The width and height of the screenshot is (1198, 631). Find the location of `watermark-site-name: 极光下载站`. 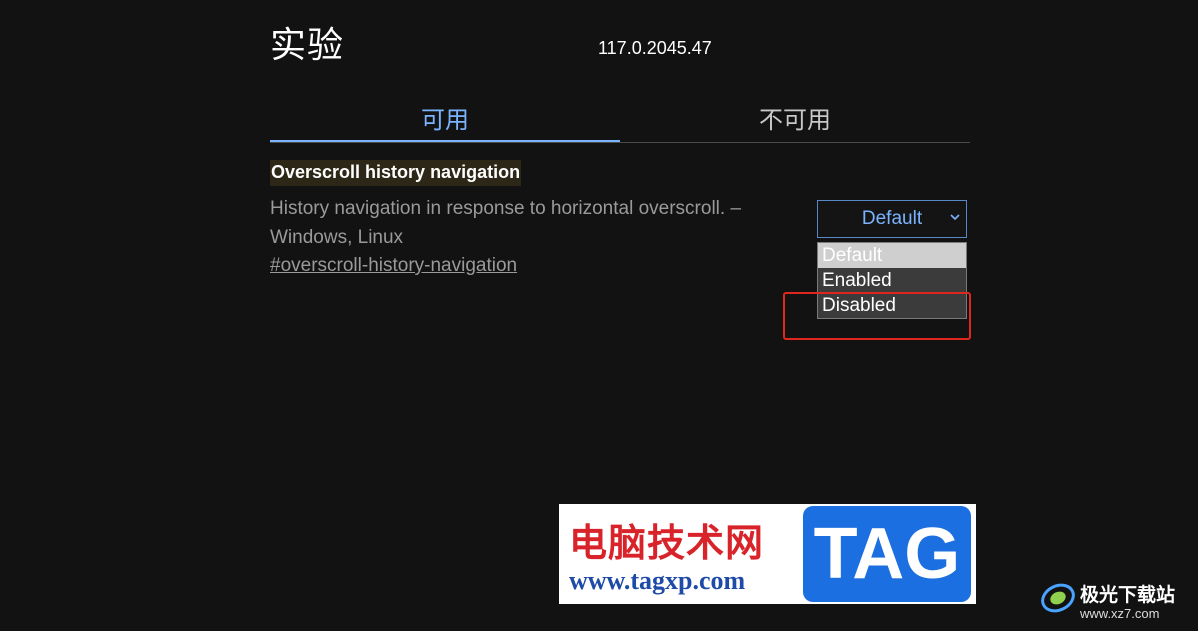

watermark-site-name: 极光下载站 is located at coordinates (1128, 595).